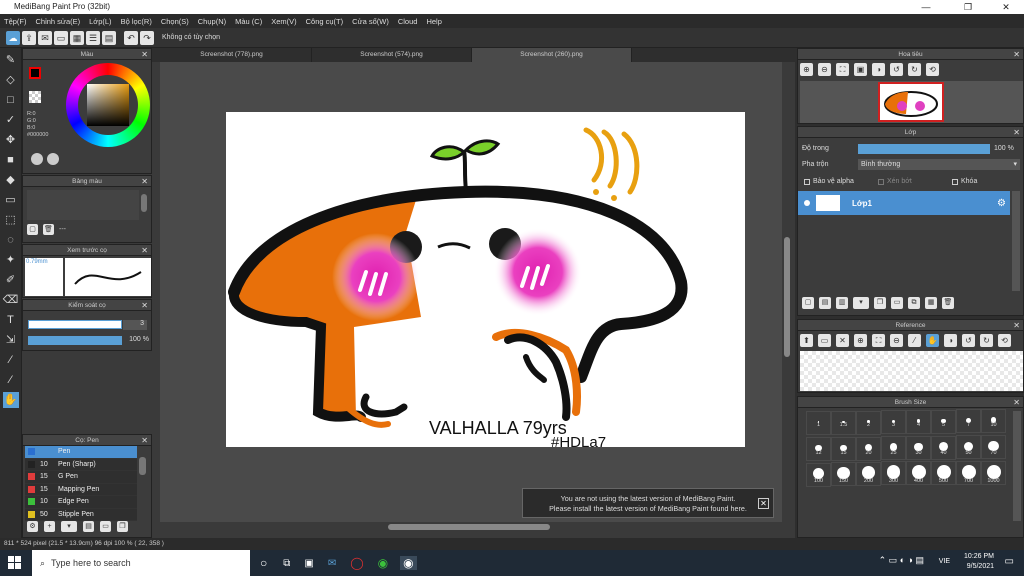 The width and height of the screenshot is (1024, 576). Describe the element at coordinates (806, 340) in the screenshot. I see `upload-icon: ⬆` at that location.